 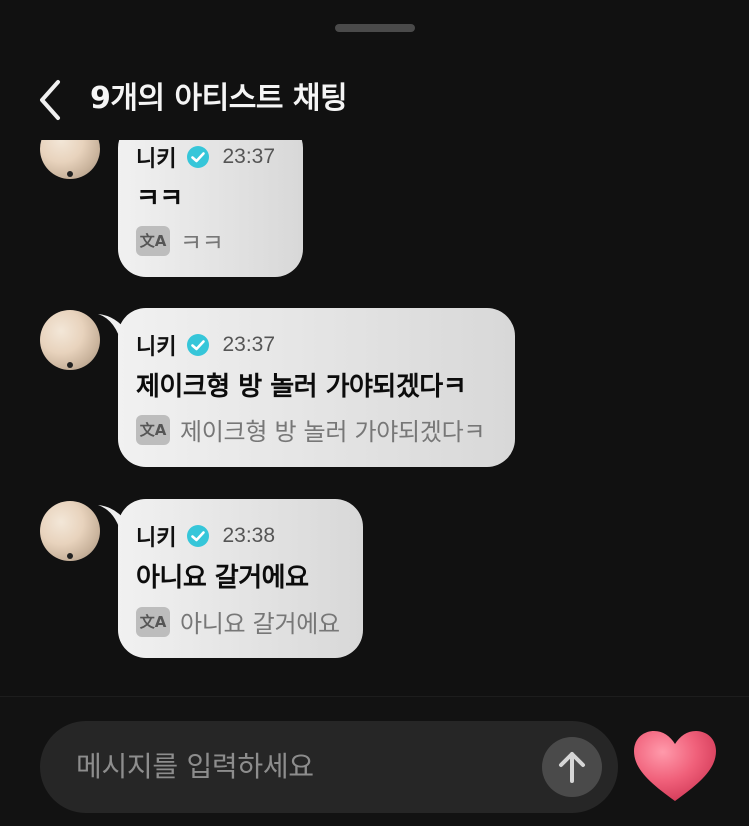 What do you see at coordinates (374, 100) in the screenshot?
I see `header: 9개의 아티스트 채팅` at bounding box center [374, 100].